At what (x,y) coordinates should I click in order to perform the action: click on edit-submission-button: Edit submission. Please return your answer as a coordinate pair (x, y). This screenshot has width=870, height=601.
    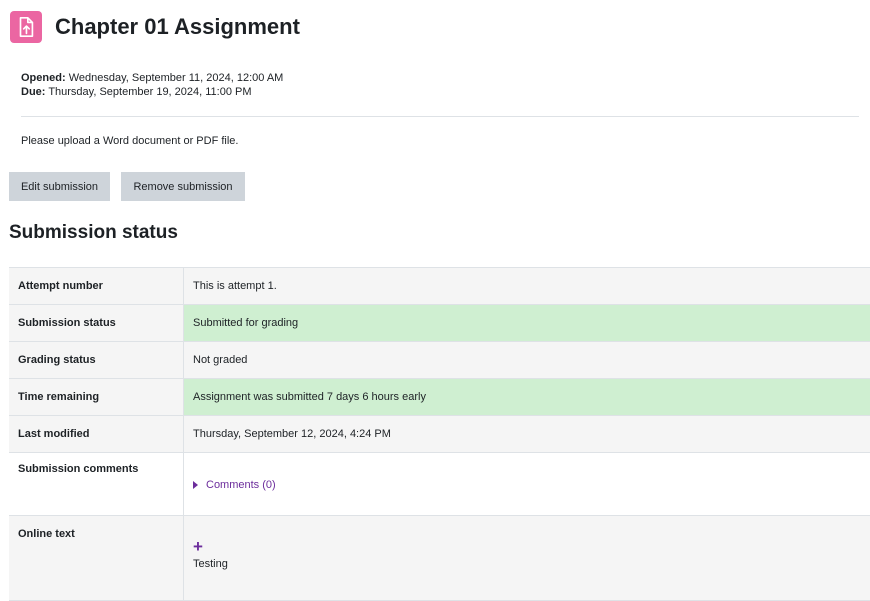
    Looking at the image, I should click on (59, 186).